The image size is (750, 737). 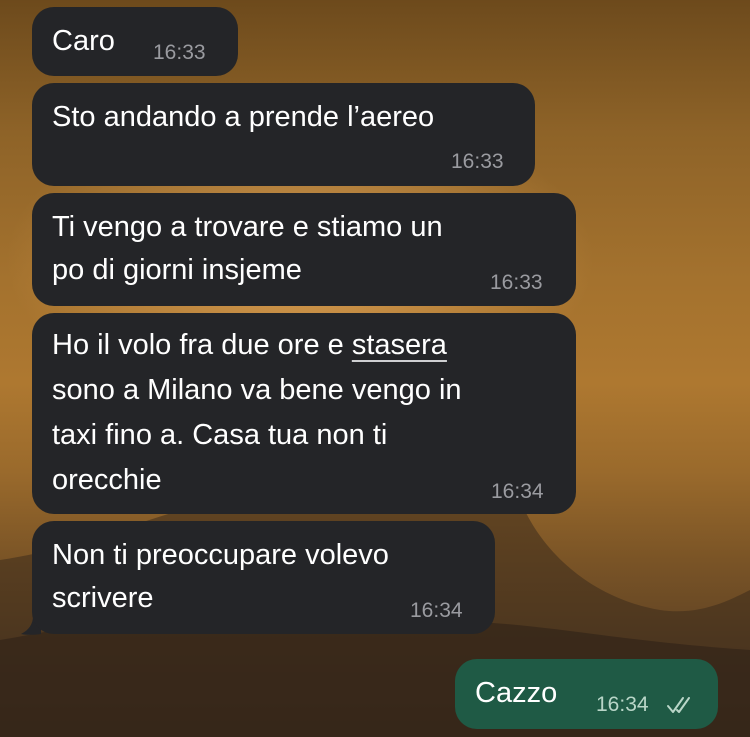 I want to click on message-text-line: sono a Milano va bene vengo in, so click(x=257, y=390).